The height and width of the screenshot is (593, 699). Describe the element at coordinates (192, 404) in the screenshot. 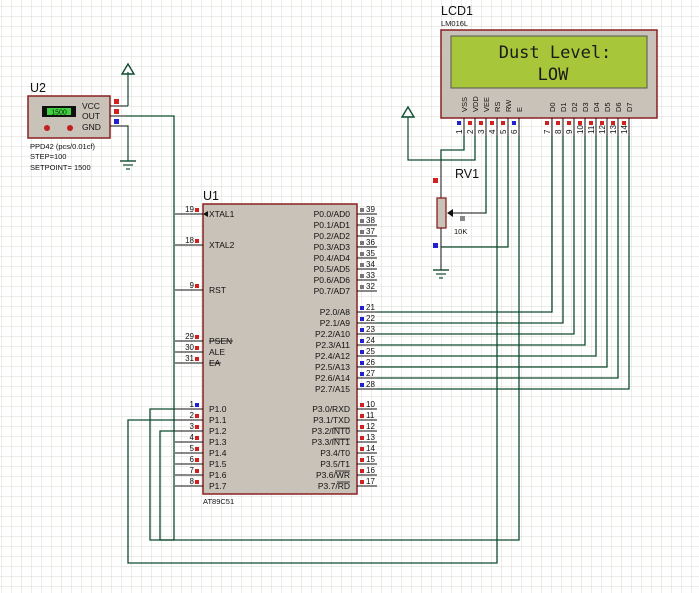

I see `u1-left-pin-number: 1` at that location.